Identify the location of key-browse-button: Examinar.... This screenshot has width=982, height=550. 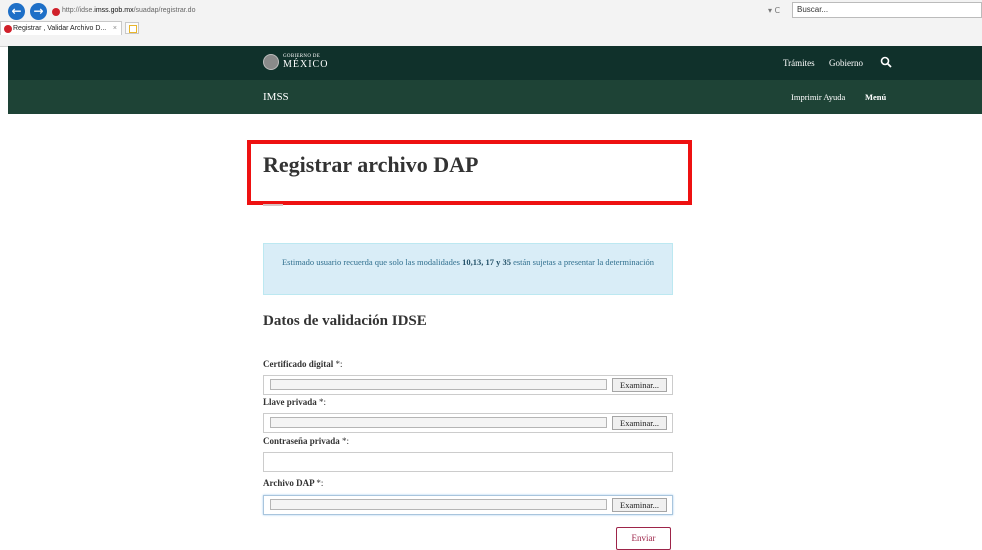
(639, 423).